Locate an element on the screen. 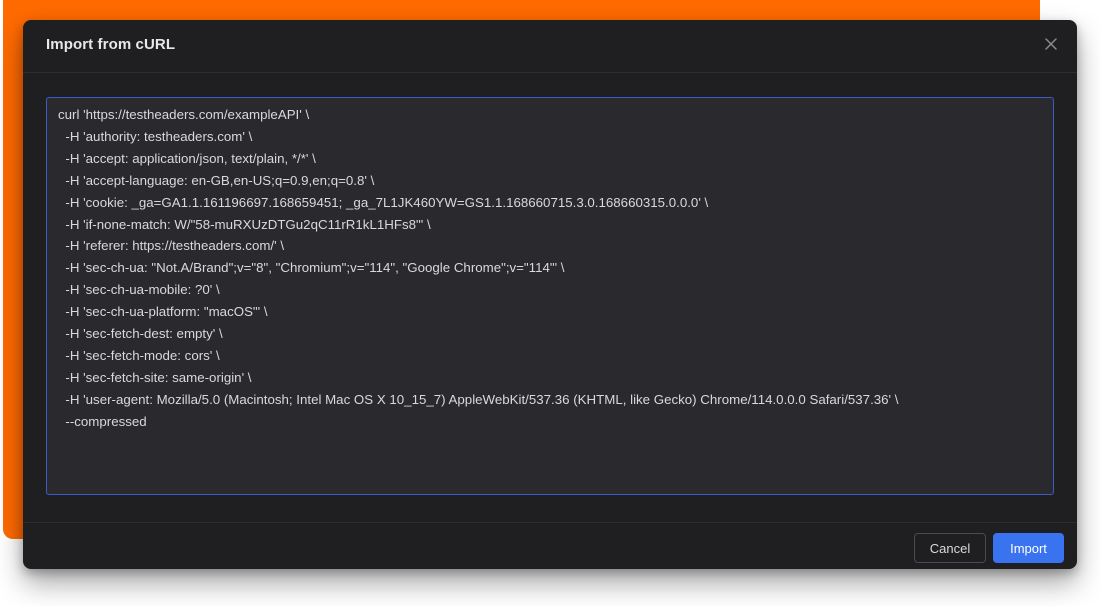 This screenshot has height=606, width=1100. curl-line: -H 'authority: testheaders.com' \ is located at coordinates (155, 136).